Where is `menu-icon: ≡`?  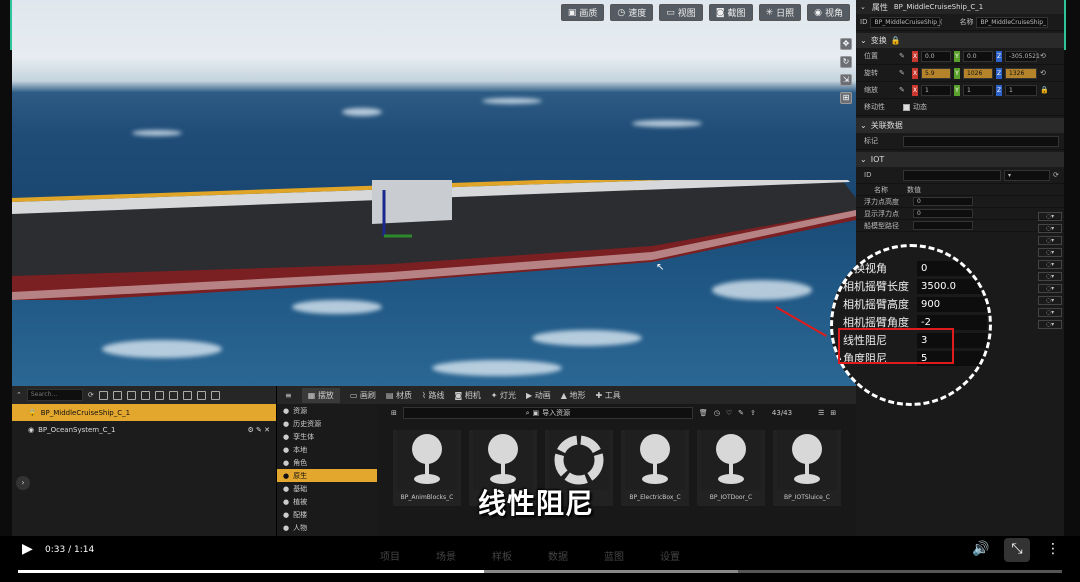 menu-icon: ≡ is located at coordinates (288, 395).